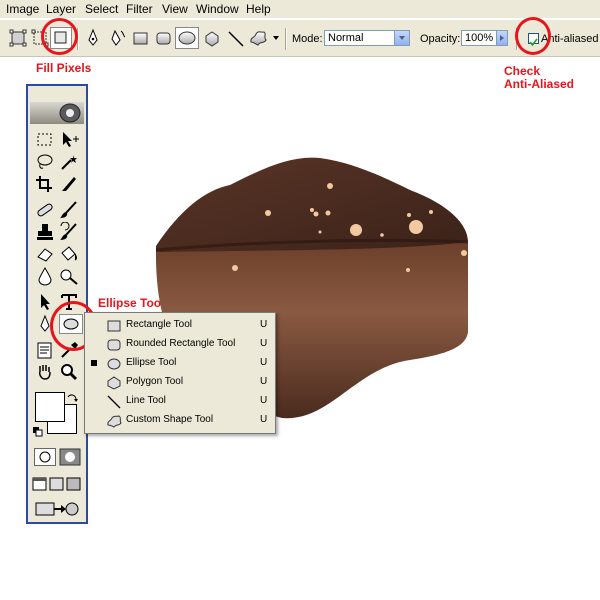 This screenshot has height=600, width=600. What do you see at coordinates (114, 421) in the screenshot?
I see `custom-shape-icon` at bounding box center [114, 421].